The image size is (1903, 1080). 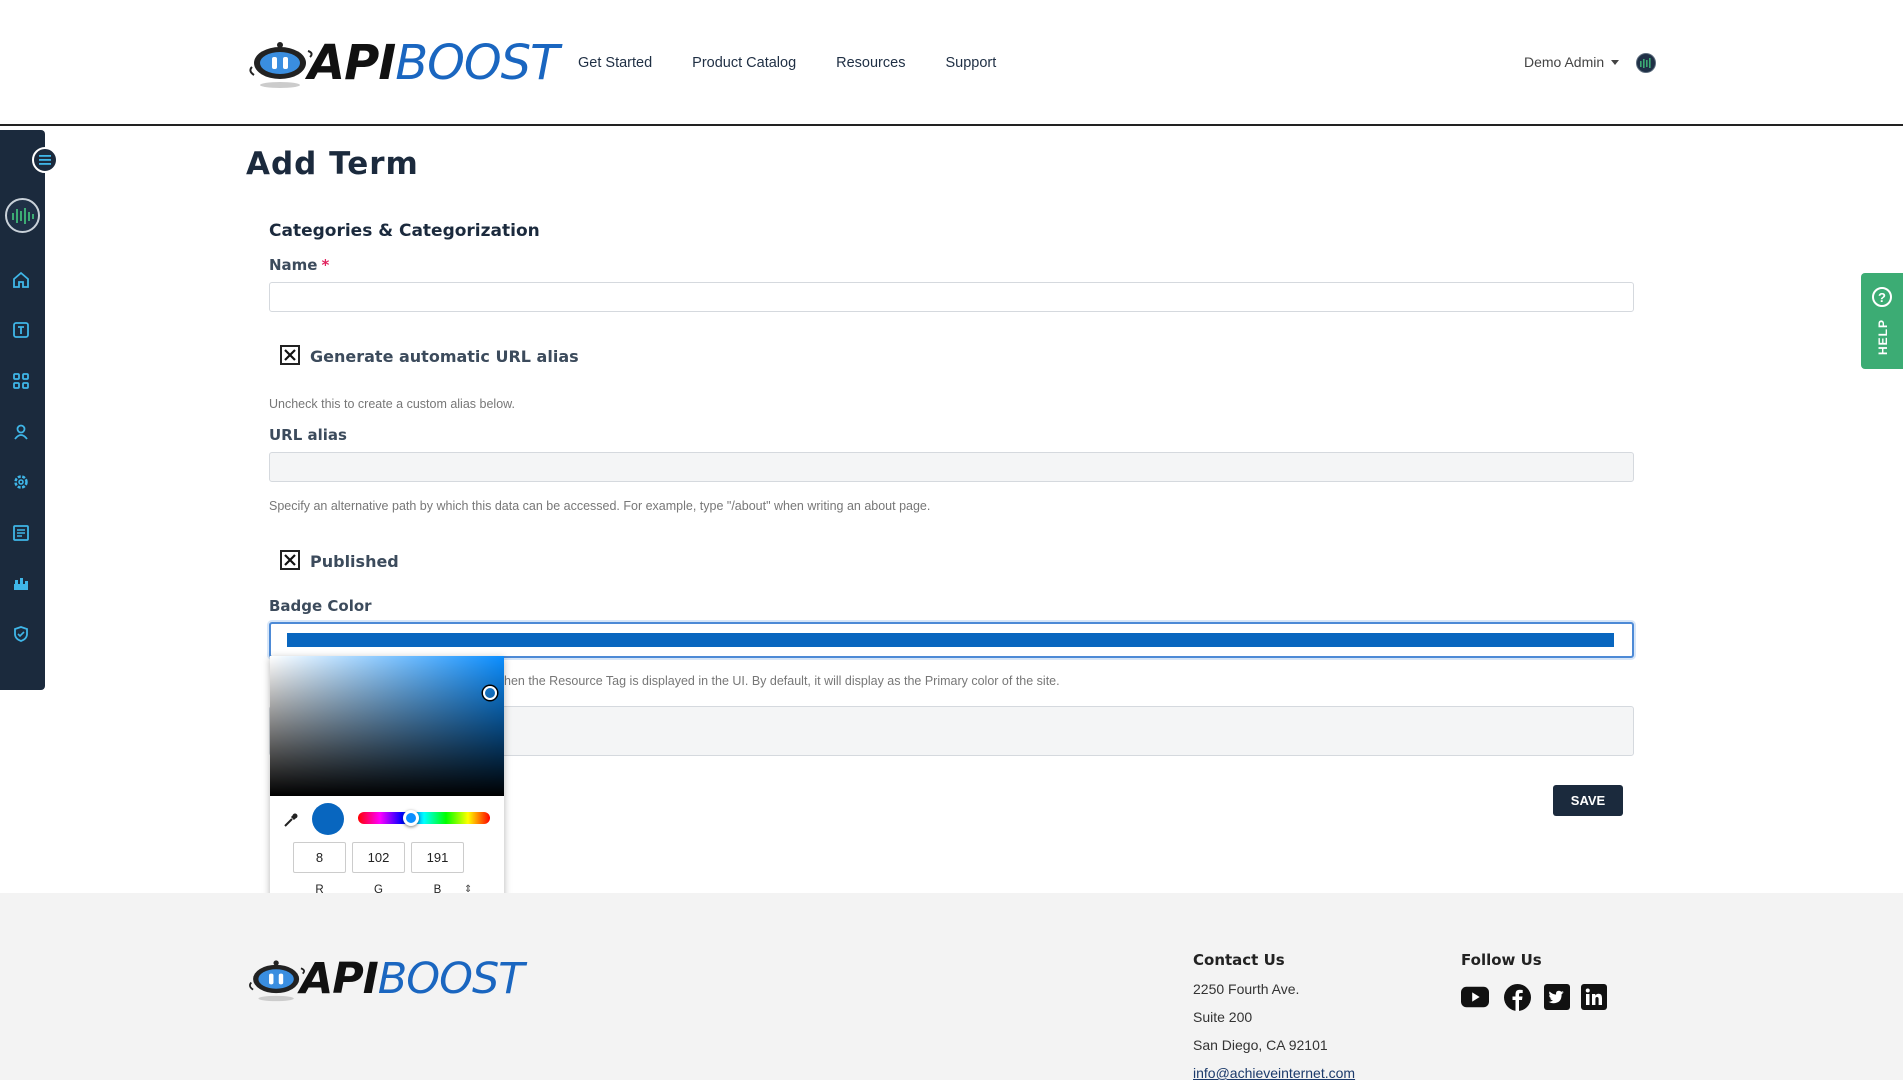 I want to click on contact-email: info@achieveinternet.com, so click(x=1274, y=1072).